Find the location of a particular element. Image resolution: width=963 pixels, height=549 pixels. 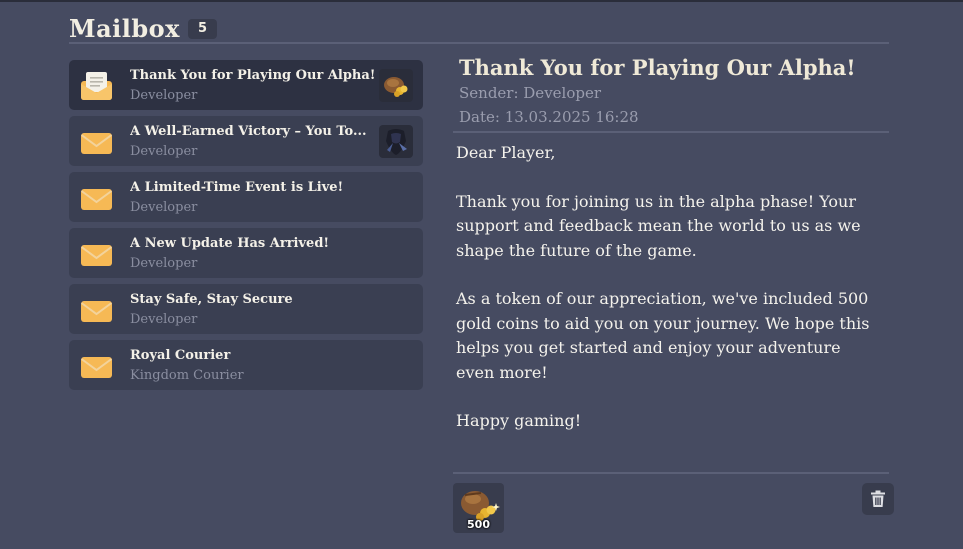

open-letter-icon is located at coordinates (96, 86).